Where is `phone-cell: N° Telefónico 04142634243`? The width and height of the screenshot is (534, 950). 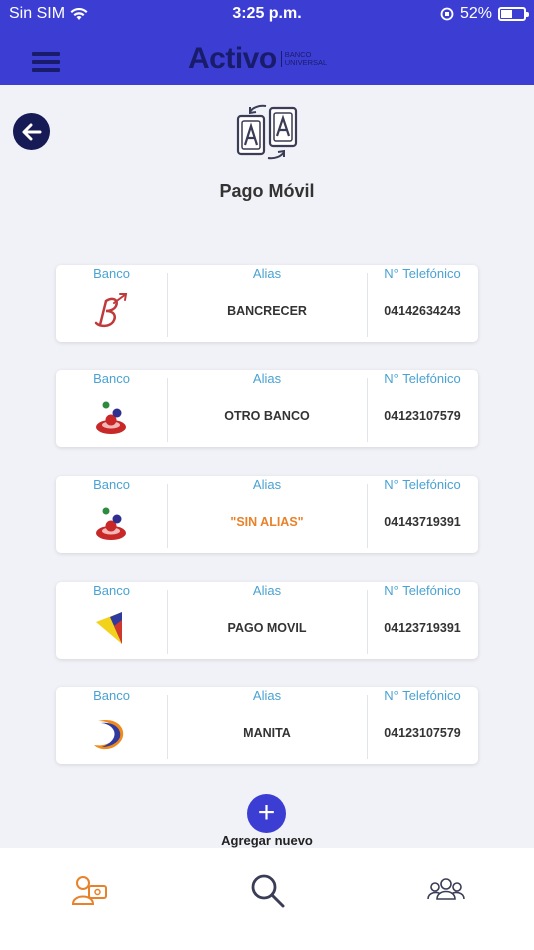 phone-cell: N° Telefónico 04142634243 is located at coordinates (422, 303).